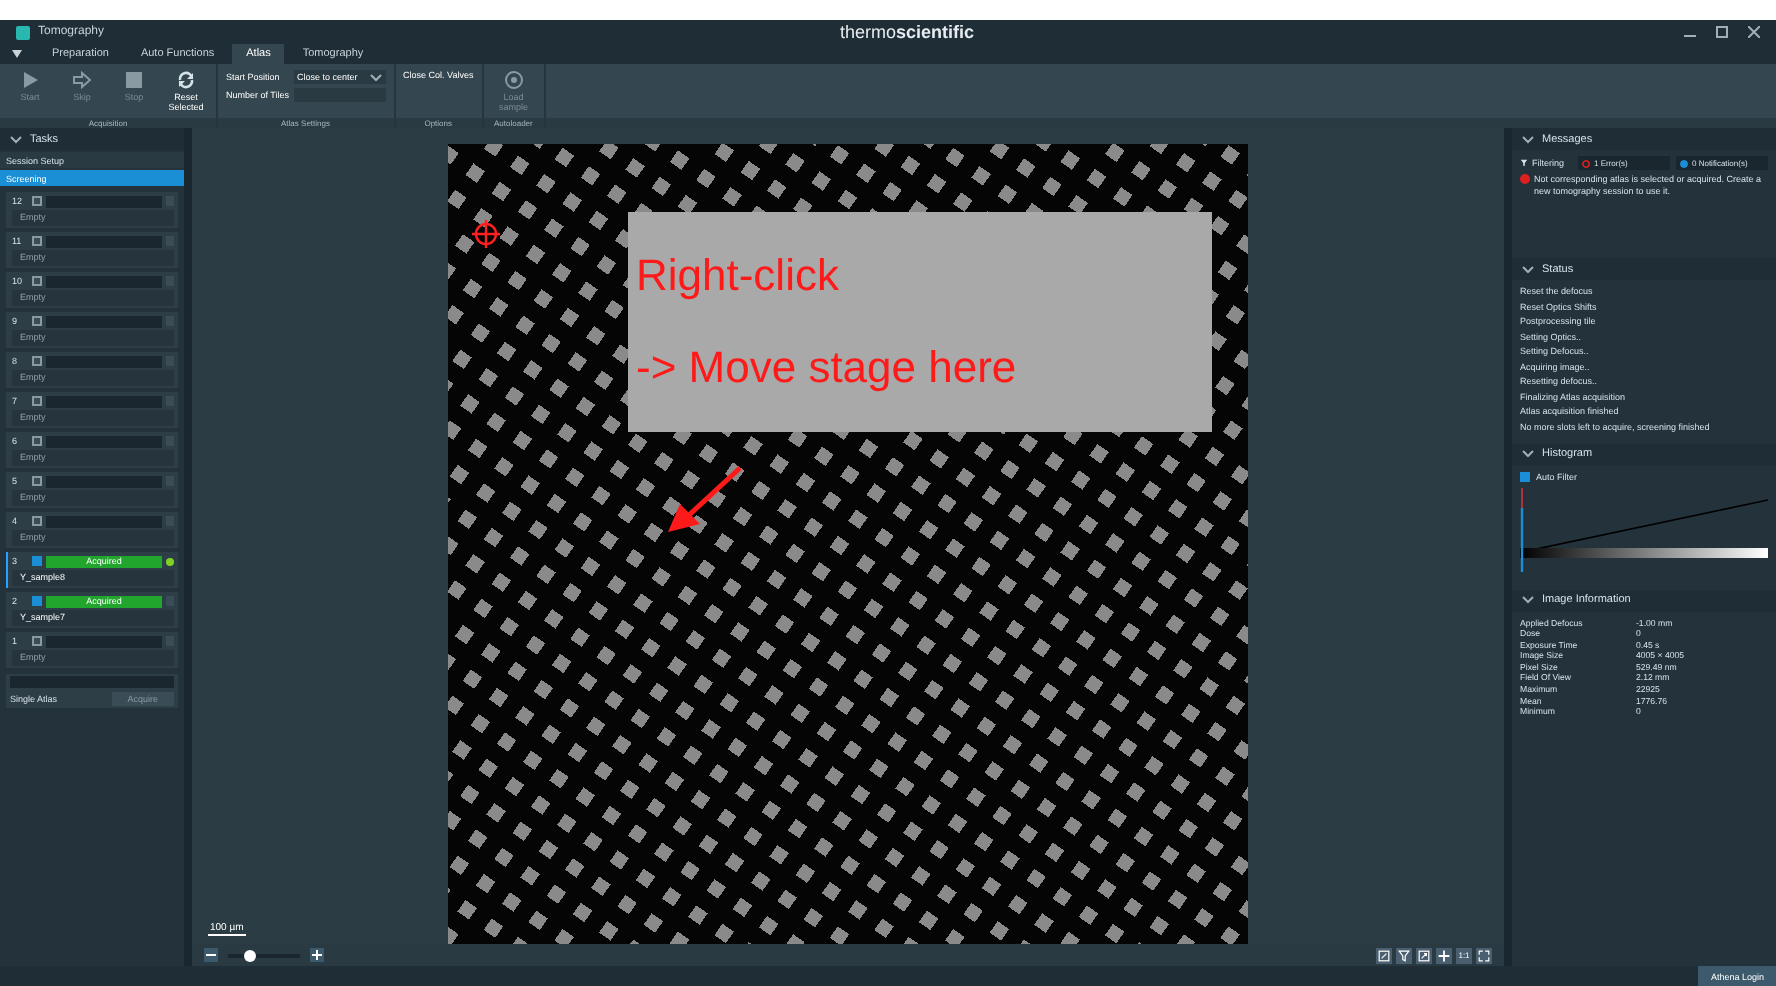 This screenshot has width=1776, height=986. I want to click on zoom-in-button, so click(317, 955).